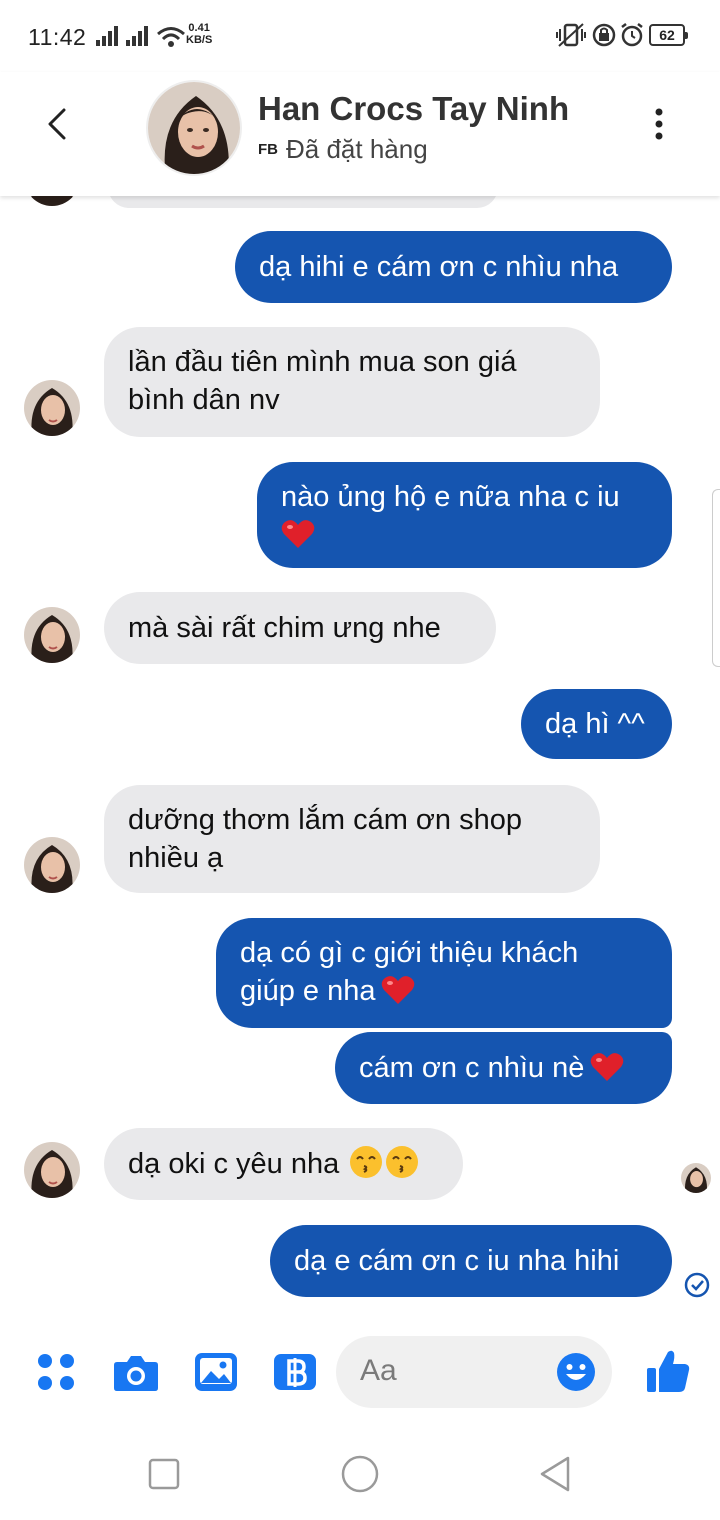  Describe the element at coordinates (464, 515) in the screenshot. I see `message-bubble-outgoing: nào ủng hộ e nữa nha c iu` at that location.